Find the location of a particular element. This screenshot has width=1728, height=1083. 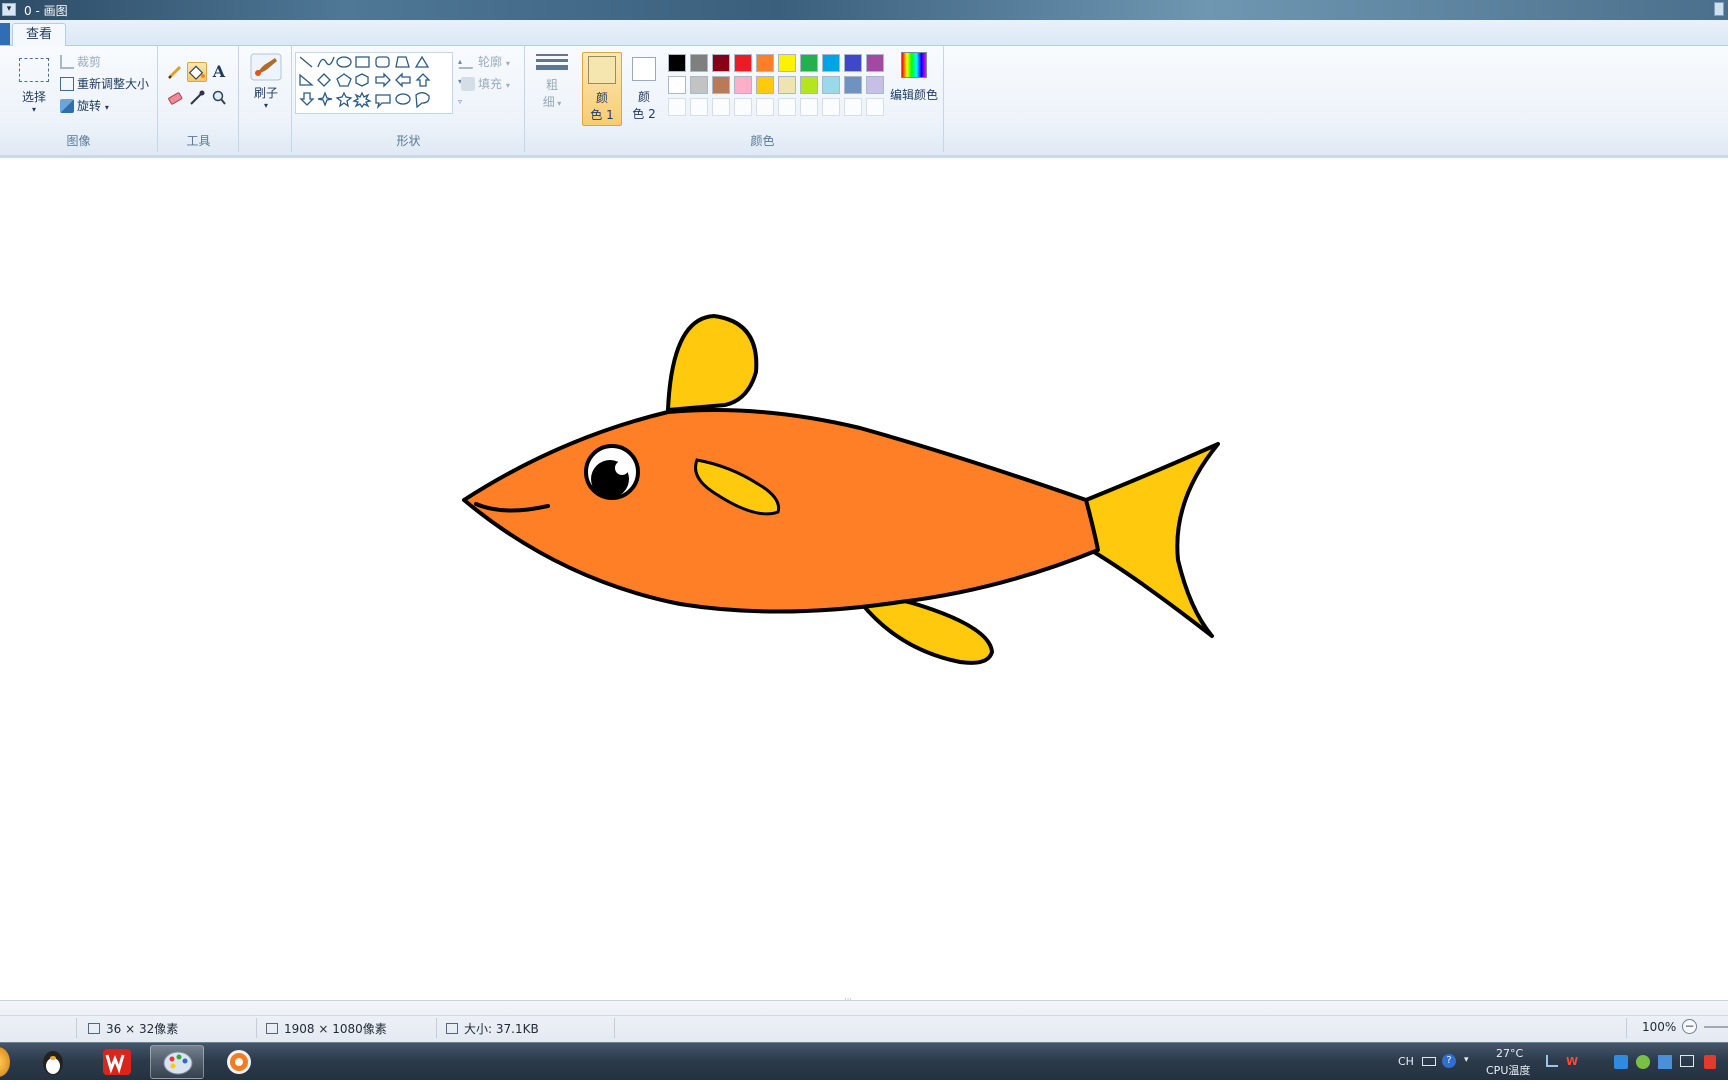

crop-button: 裁剪 is located at coordinates (80, 62).